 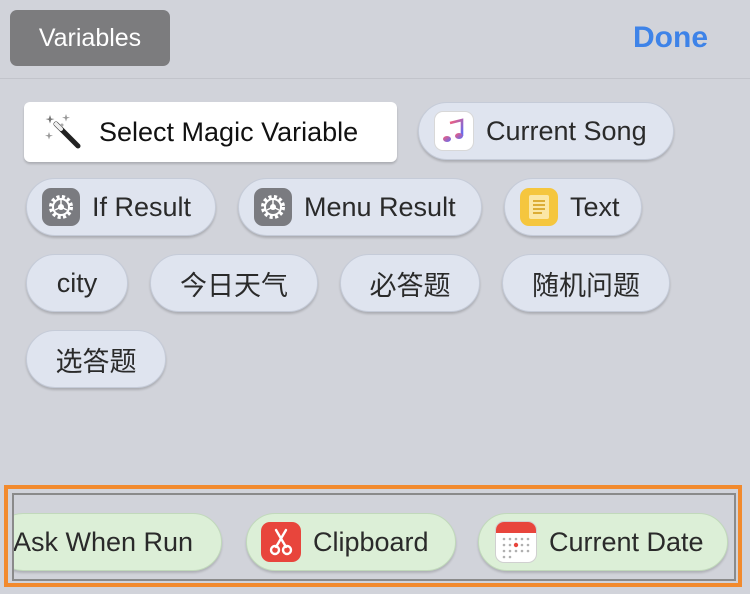 I want to click on variable-chip-current-song: Current Song, so click(x=546, y=131).